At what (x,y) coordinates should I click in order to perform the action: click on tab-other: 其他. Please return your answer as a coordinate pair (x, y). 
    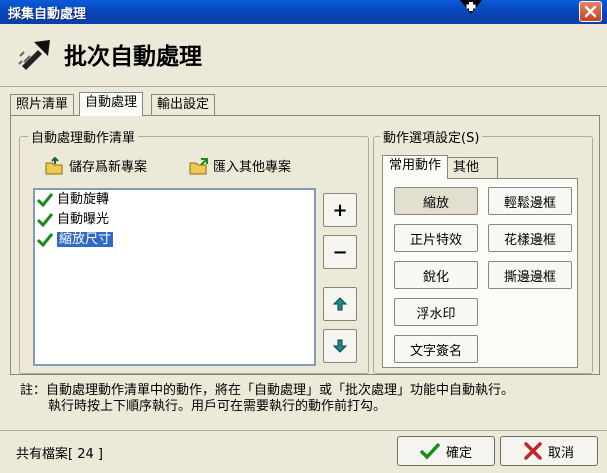
    Looking at the image, I should click on (472, 167).